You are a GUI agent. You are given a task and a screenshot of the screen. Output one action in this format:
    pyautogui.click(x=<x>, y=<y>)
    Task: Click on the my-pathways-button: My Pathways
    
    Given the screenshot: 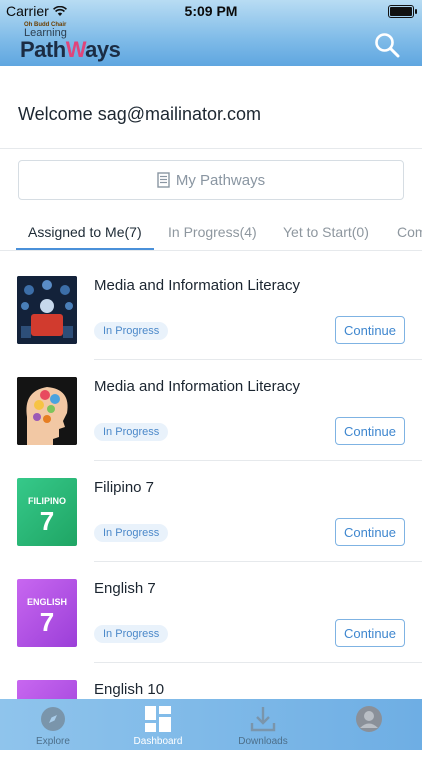 What is the action you would take?
    pyautogui.click(x=211, y=180)
    